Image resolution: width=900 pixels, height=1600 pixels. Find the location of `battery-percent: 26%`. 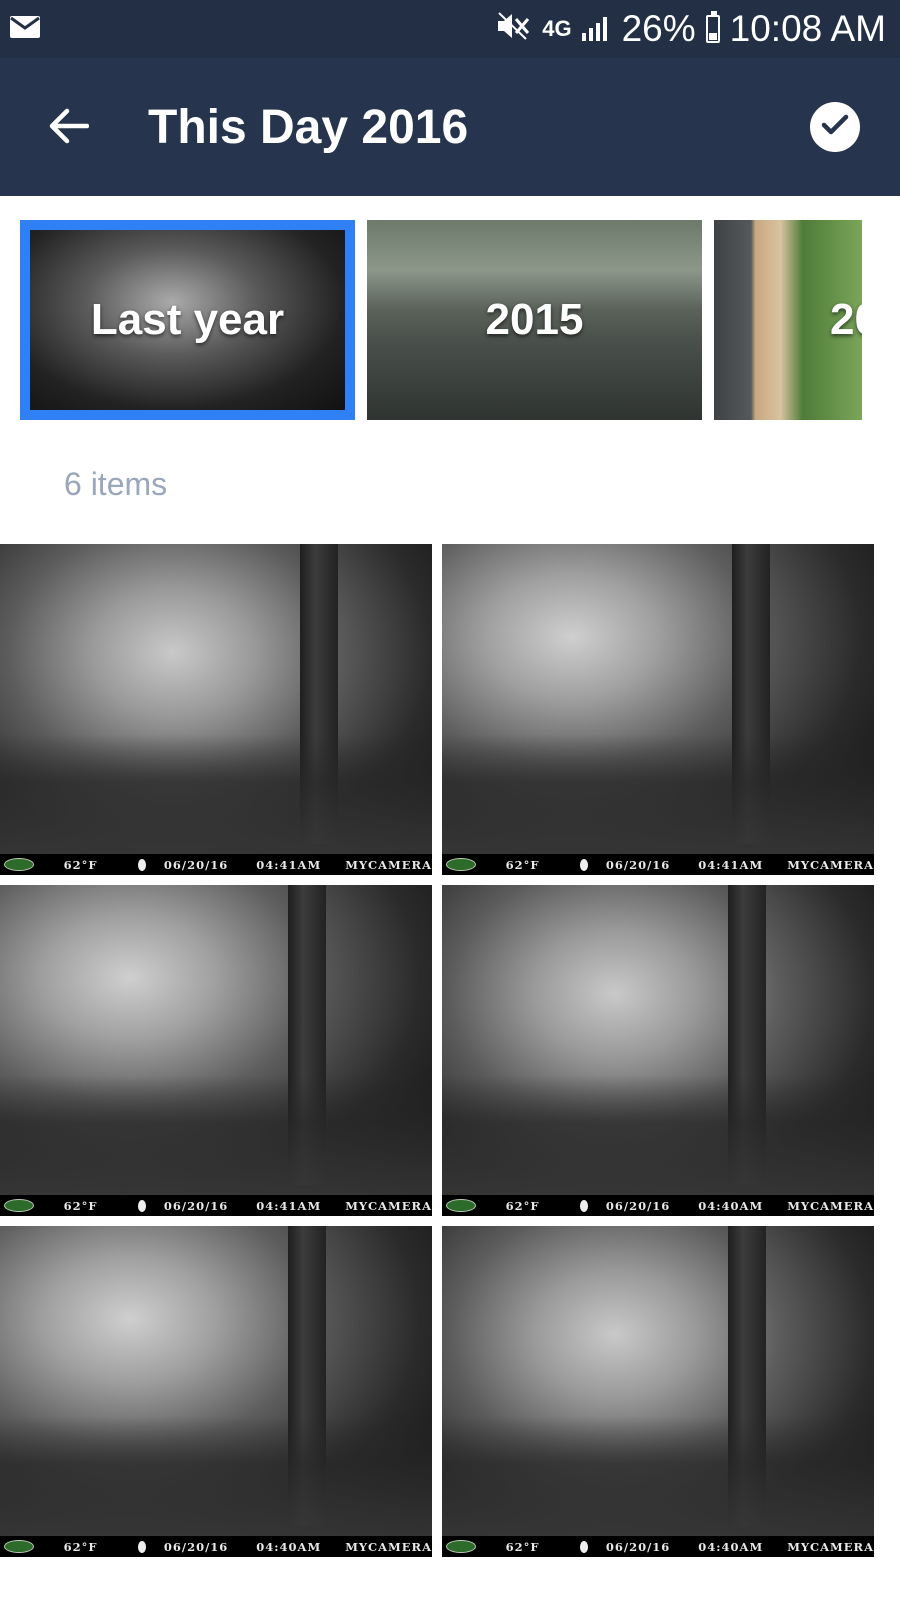

battery-percent: 26% is located at coordinates (658, 28).